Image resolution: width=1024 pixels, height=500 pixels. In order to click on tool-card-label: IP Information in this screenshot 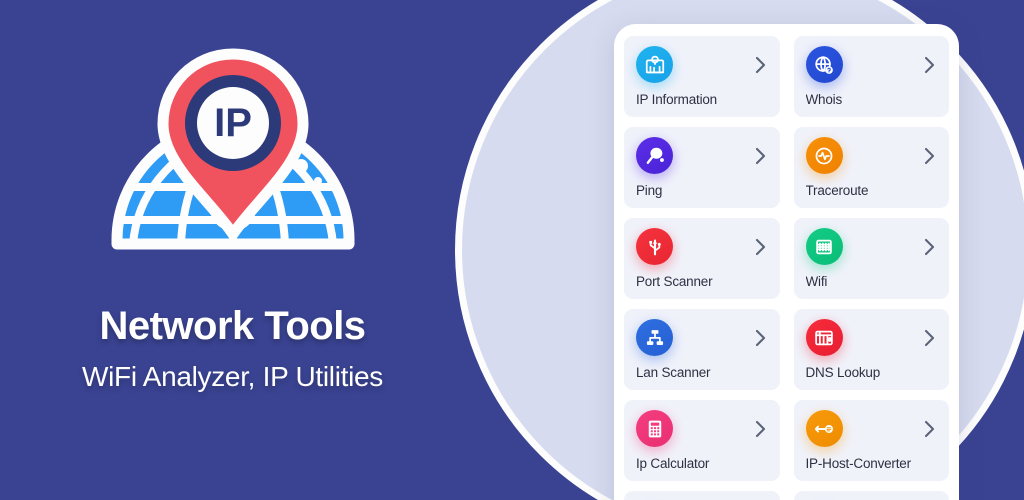, I will do `click(676, 99)`.